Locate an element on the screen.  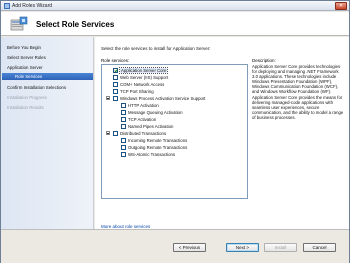
tree-item-label: Outgoing Remote Transactions is located at coordinates (158, 147).